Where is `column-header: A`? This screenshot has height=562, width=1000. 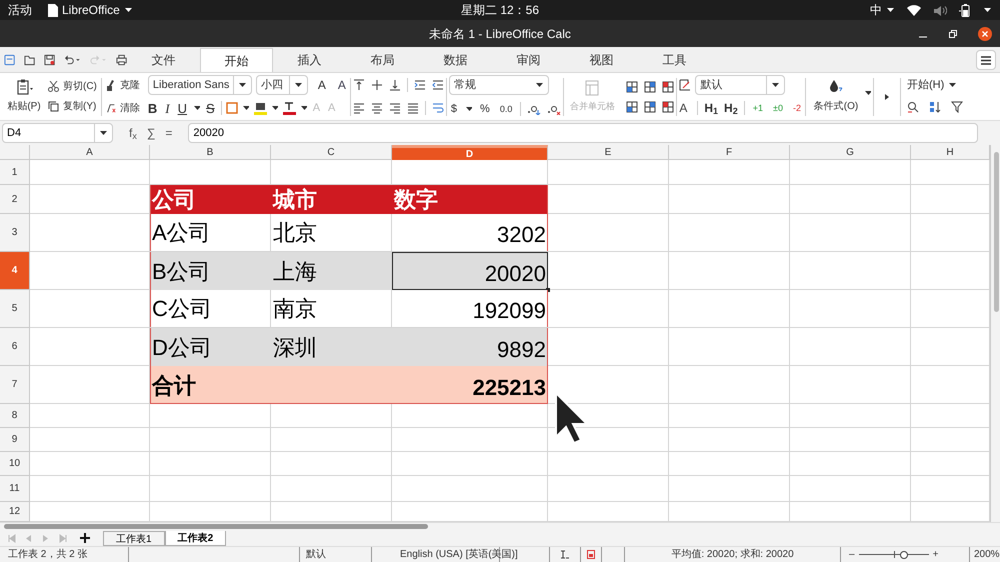
column-header: A is located at coordinates (90, 152).